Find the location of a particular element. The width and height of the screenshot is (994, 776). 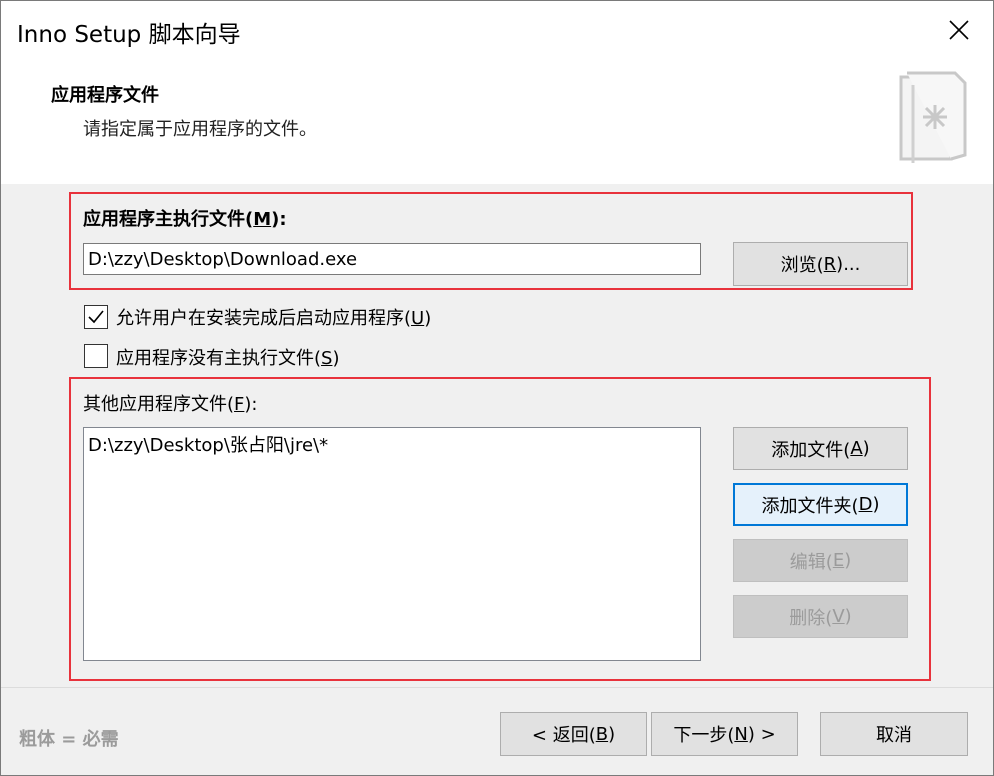

required-note: 粗体 = 必需 is located at coordinates (69, 739).